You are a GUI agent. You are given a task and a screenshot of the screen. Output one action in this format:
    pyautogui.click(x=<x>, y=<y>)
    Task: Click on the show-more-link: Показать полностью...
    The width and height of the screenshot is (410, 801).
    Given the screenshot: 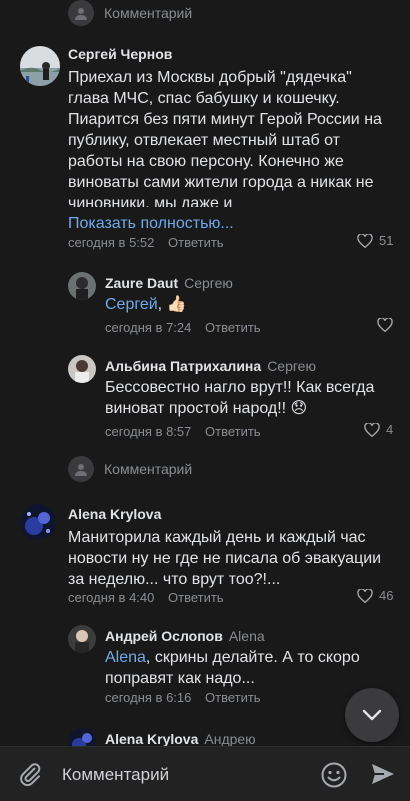 What is the action you would take?
    pyautogui.click(x=151, y=224)
    